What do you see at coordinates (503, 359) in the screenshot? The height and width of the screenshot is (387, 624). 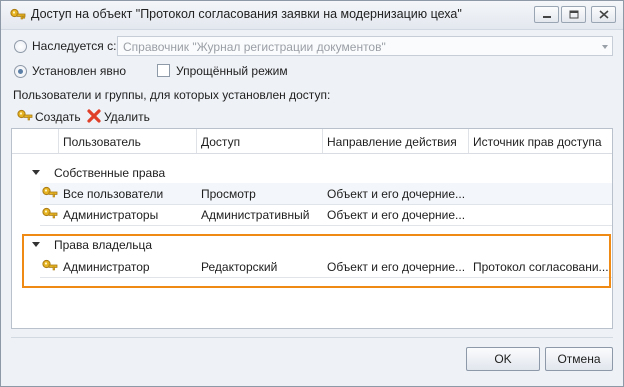 I see `ok-button: OK` at bounding box center [503, 359].